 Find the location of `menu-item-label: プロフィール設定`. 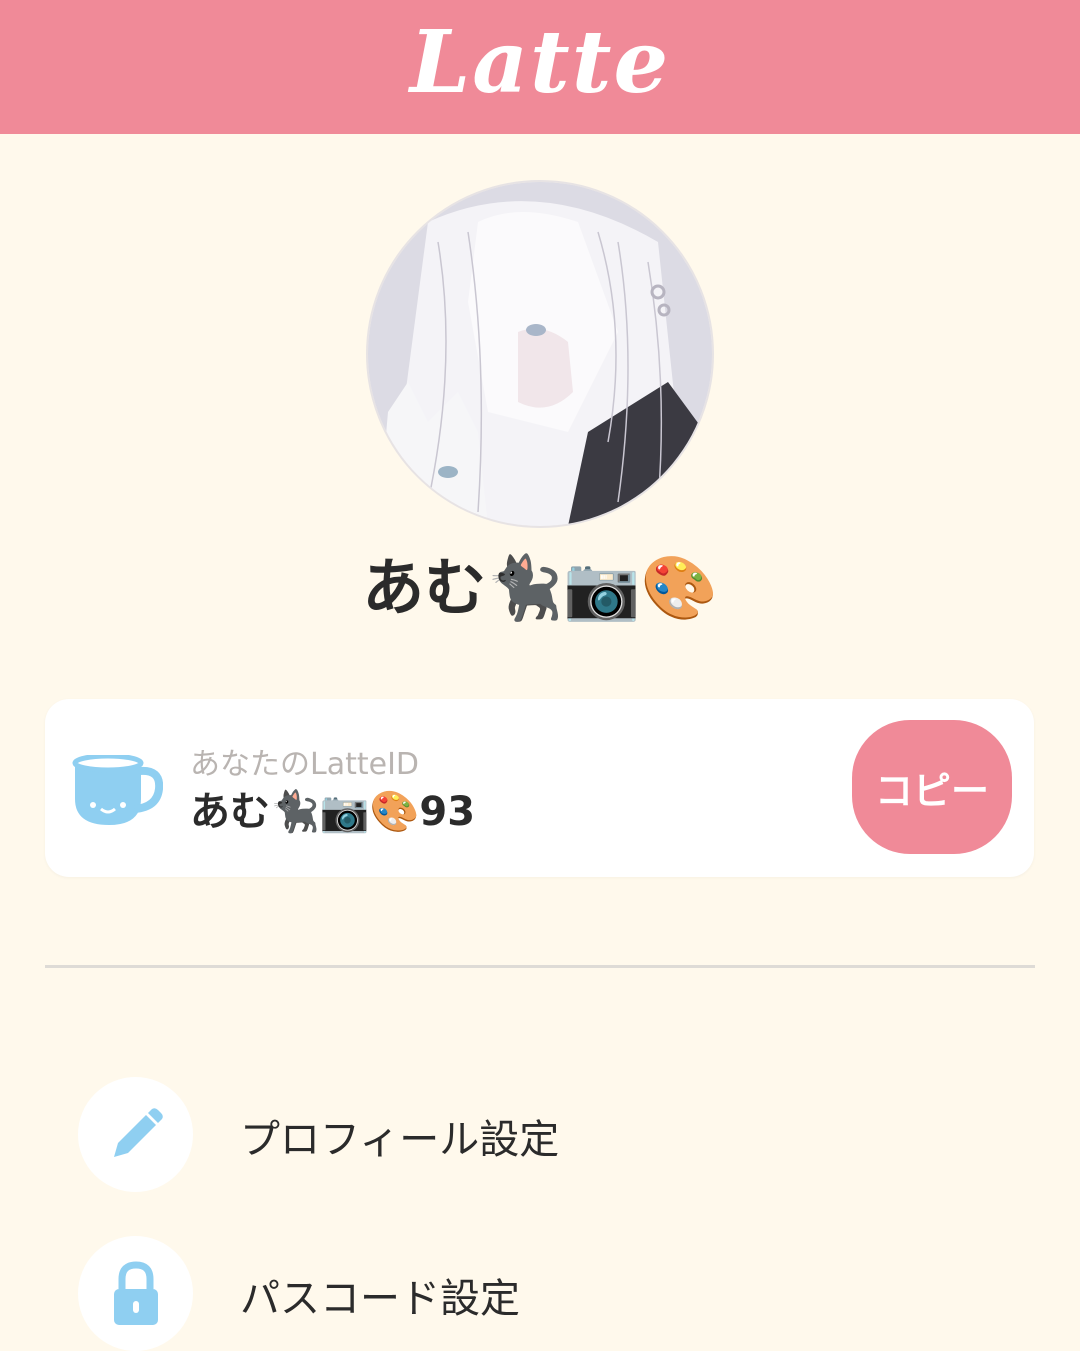

menu-item-label: プロフィール設定 is located at coordinates (400, 1140).